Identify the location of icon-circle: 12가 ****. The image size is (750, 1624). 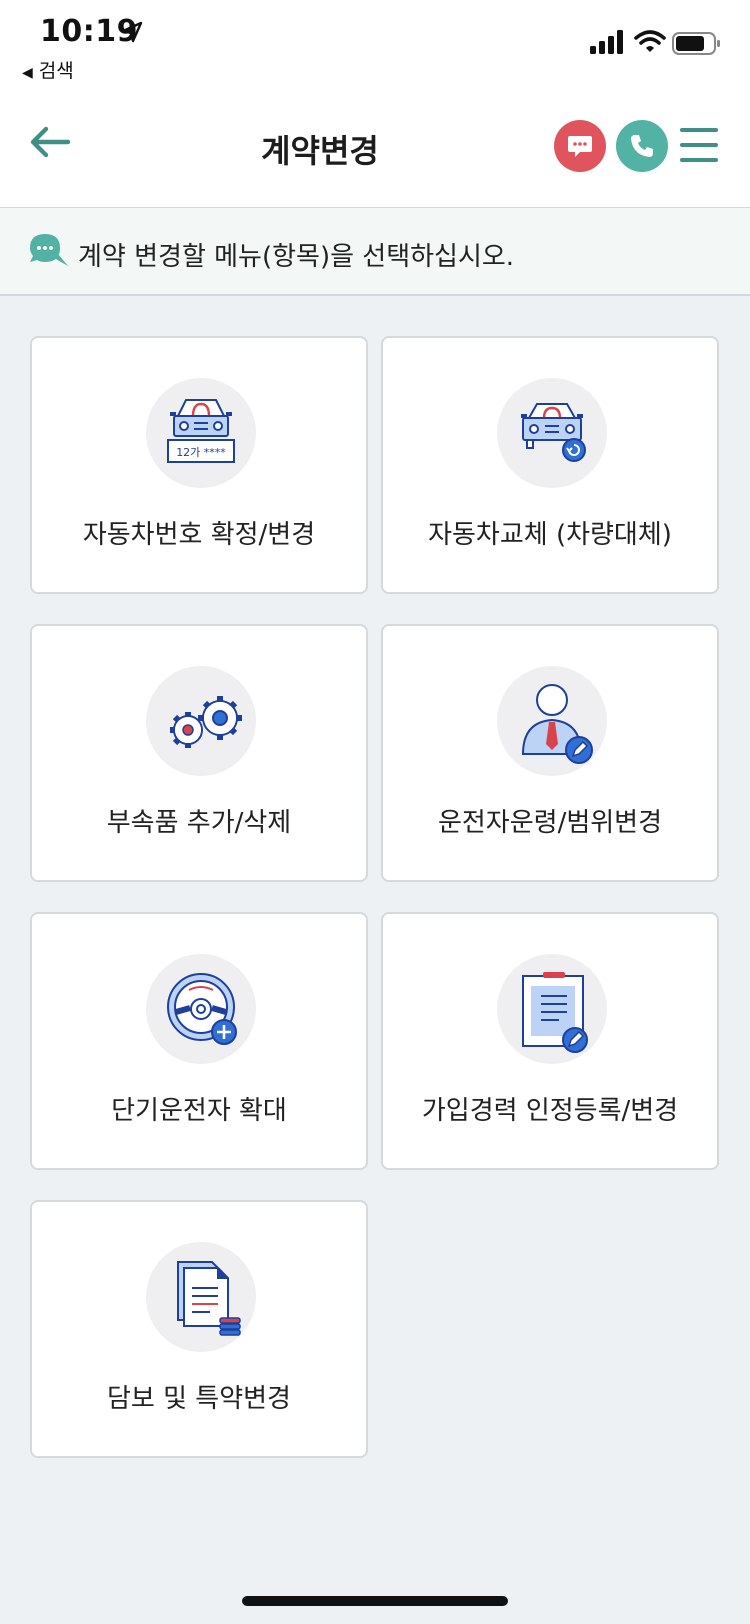
(201, 433).